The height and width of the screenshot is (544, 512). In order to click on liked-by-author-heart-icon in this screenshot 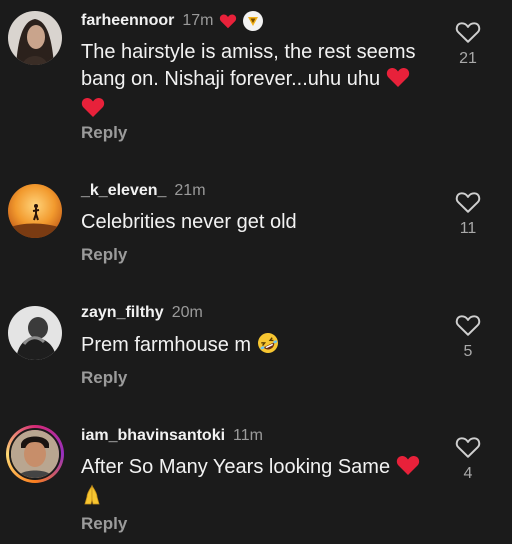, I will do `click(228, 21)`.